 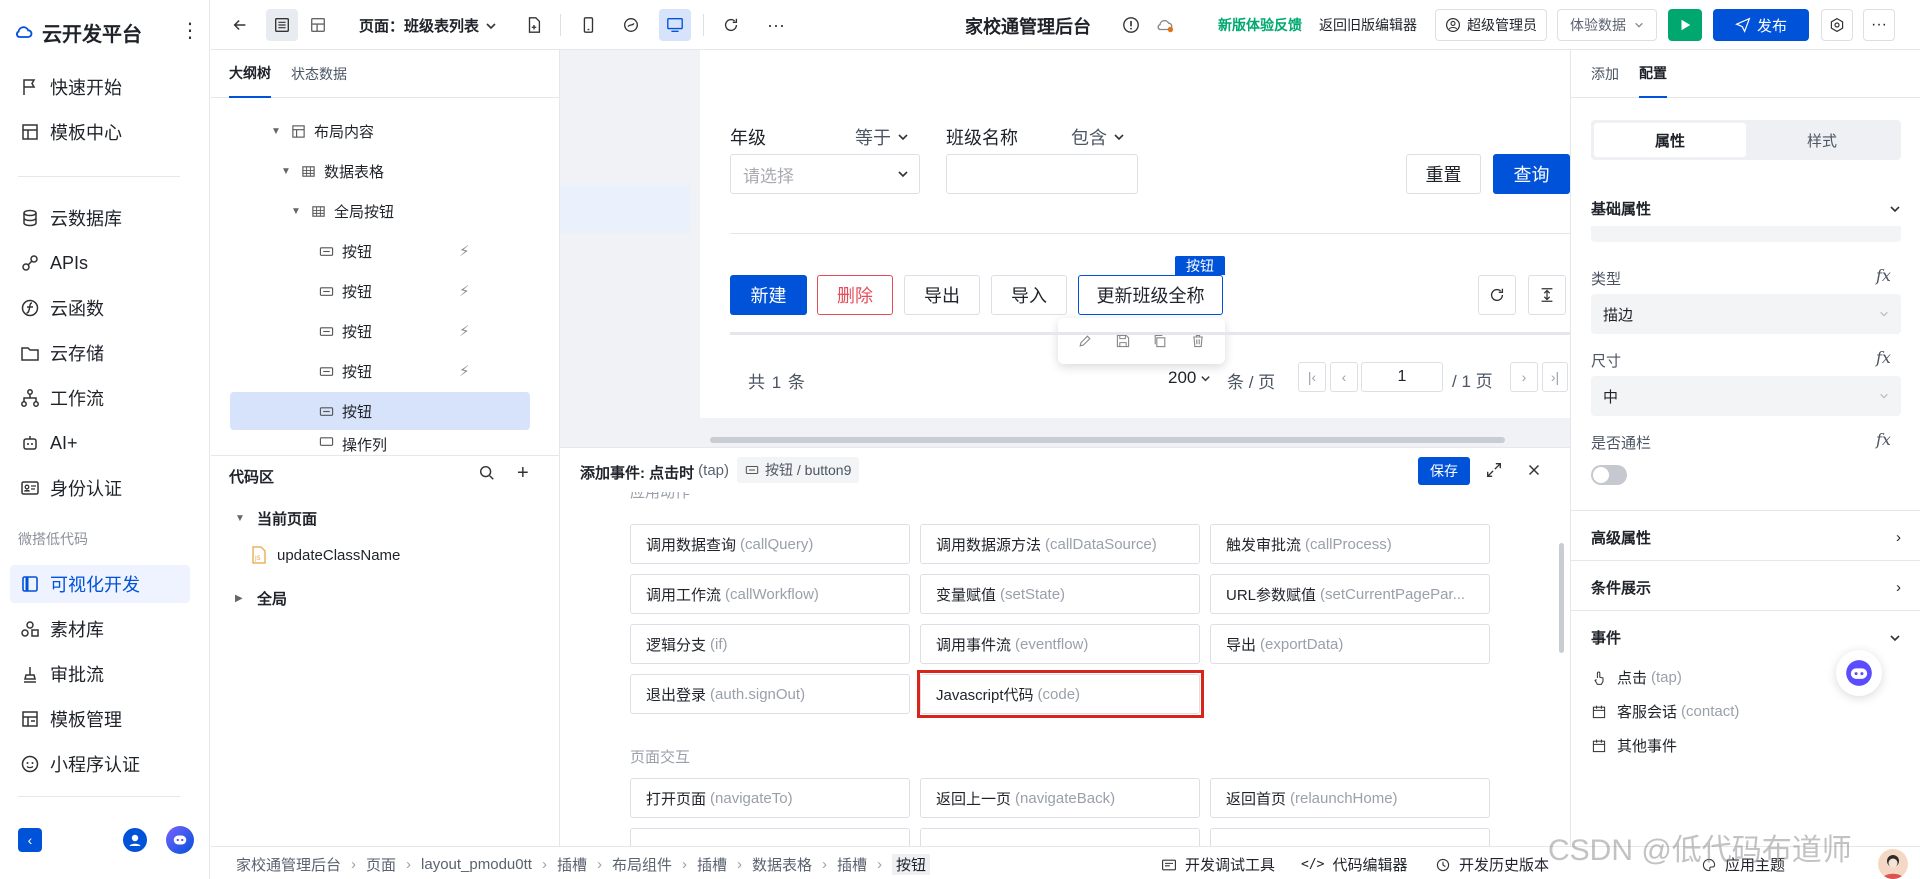 I want to click on delete-button: 删除, so click(x=855, y=295).